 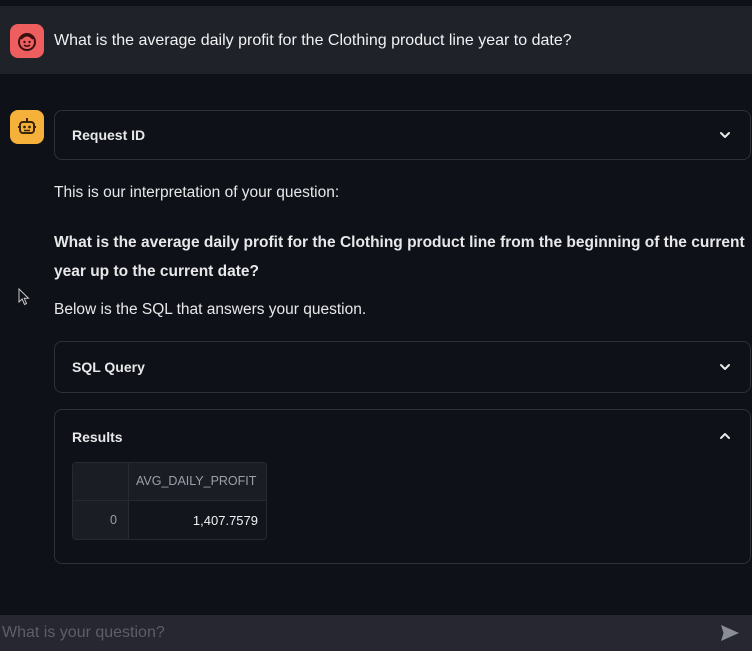 I want to click on column-header-avg-daily-profit: AVG_DAILY_PROFIT, so click(x=197, y=482).